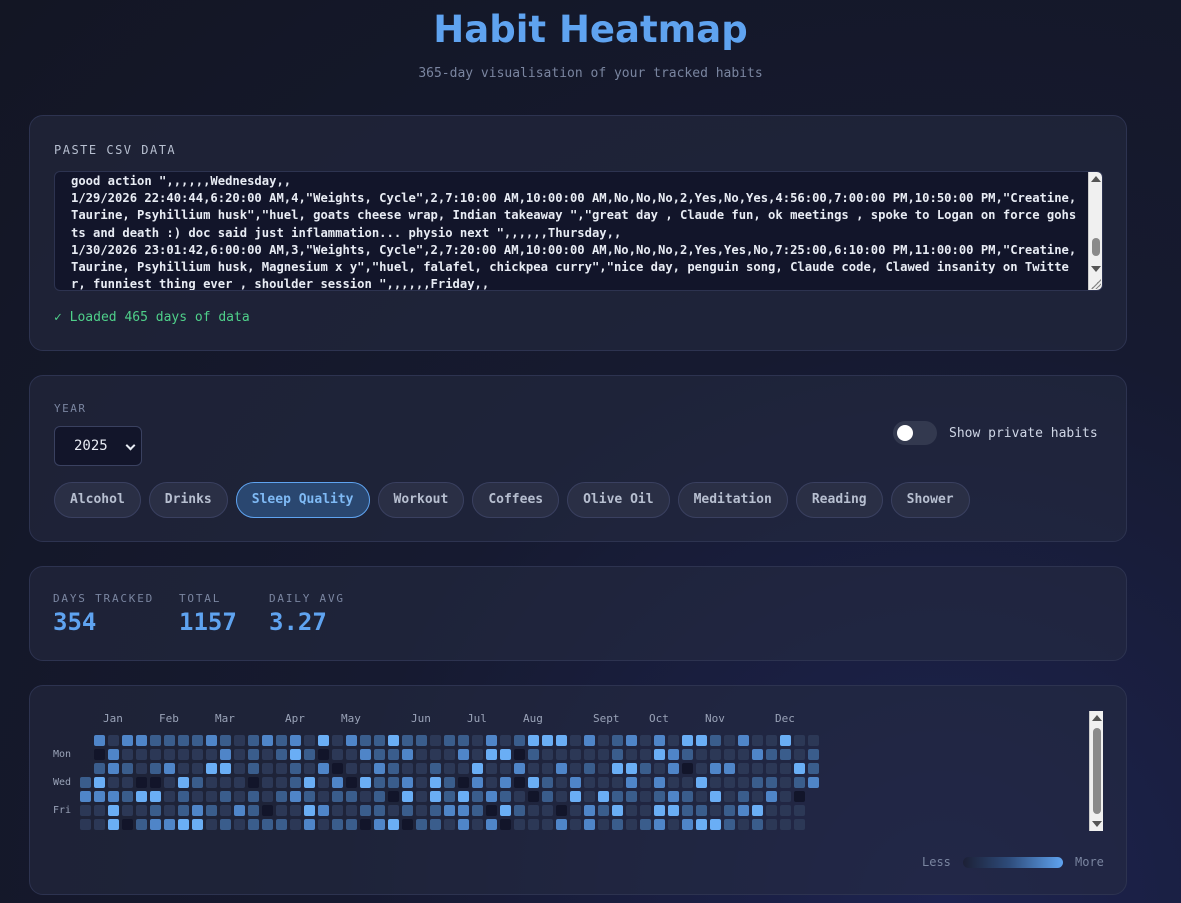  I want to click on csv-scrollbar, so click(1095, 231).